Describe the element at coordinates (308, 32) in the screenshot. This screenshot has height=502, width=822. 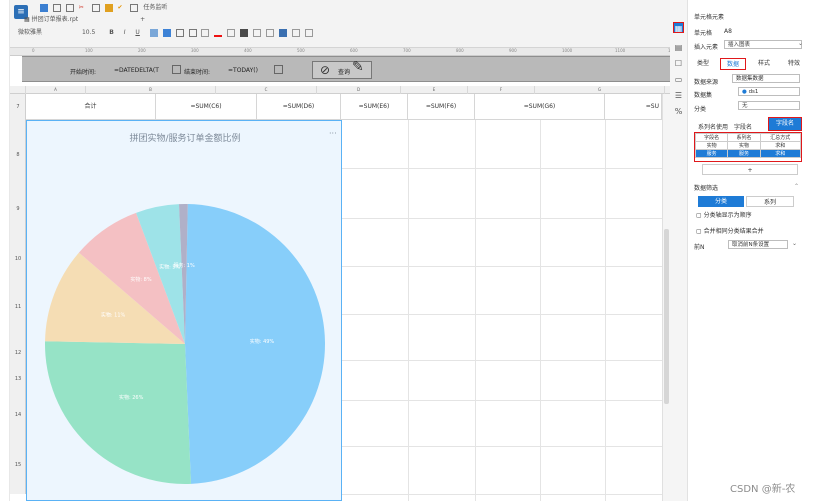
I see `insert-text-icon` at that location.